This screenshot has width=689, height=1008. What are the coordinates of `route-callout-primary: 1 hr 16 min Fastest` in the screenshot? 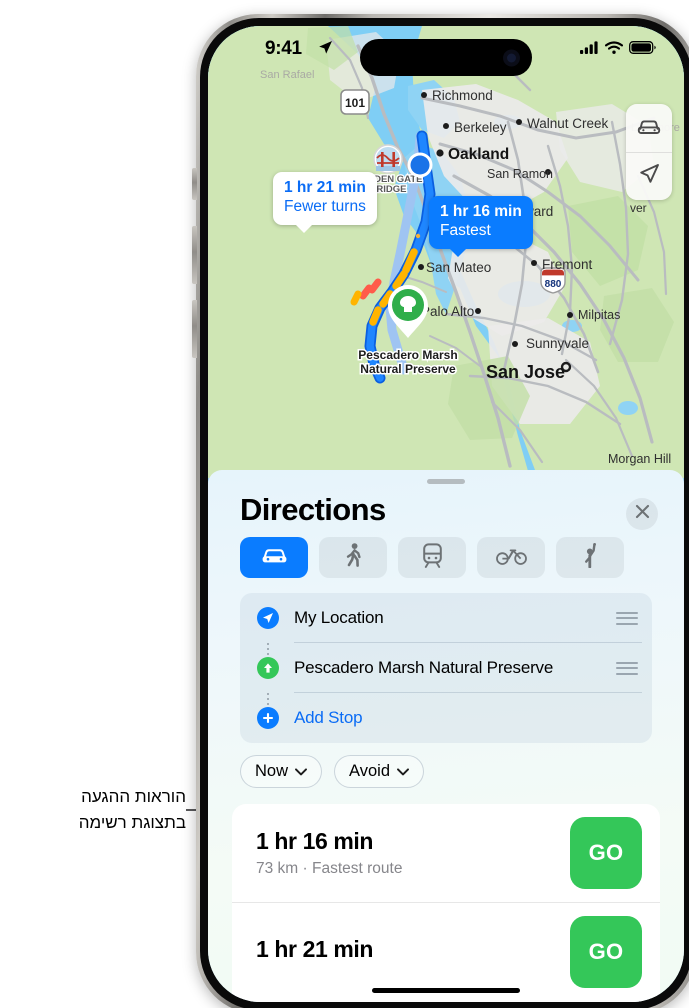 It's located at (481, 226).